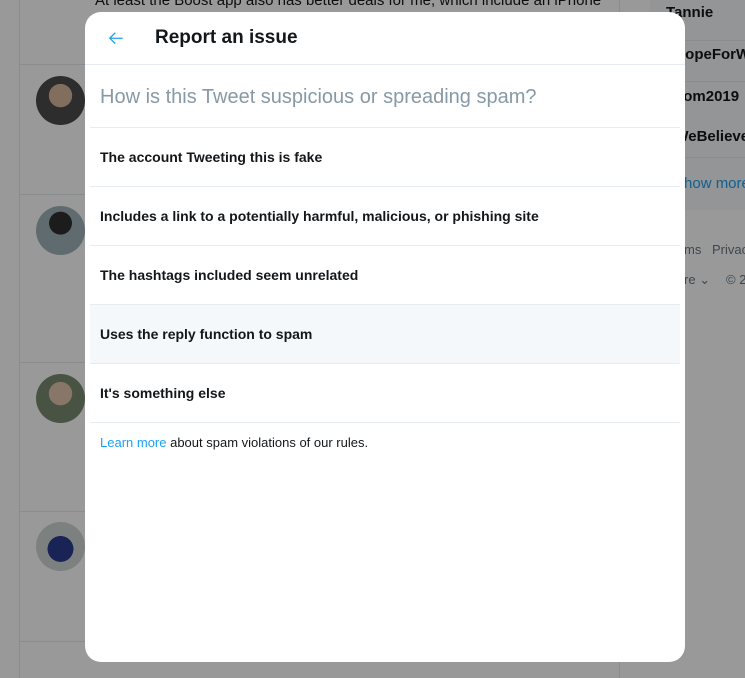  I want to click on option-reply-spam: Uses the reply function to spam, so click(385, 333).